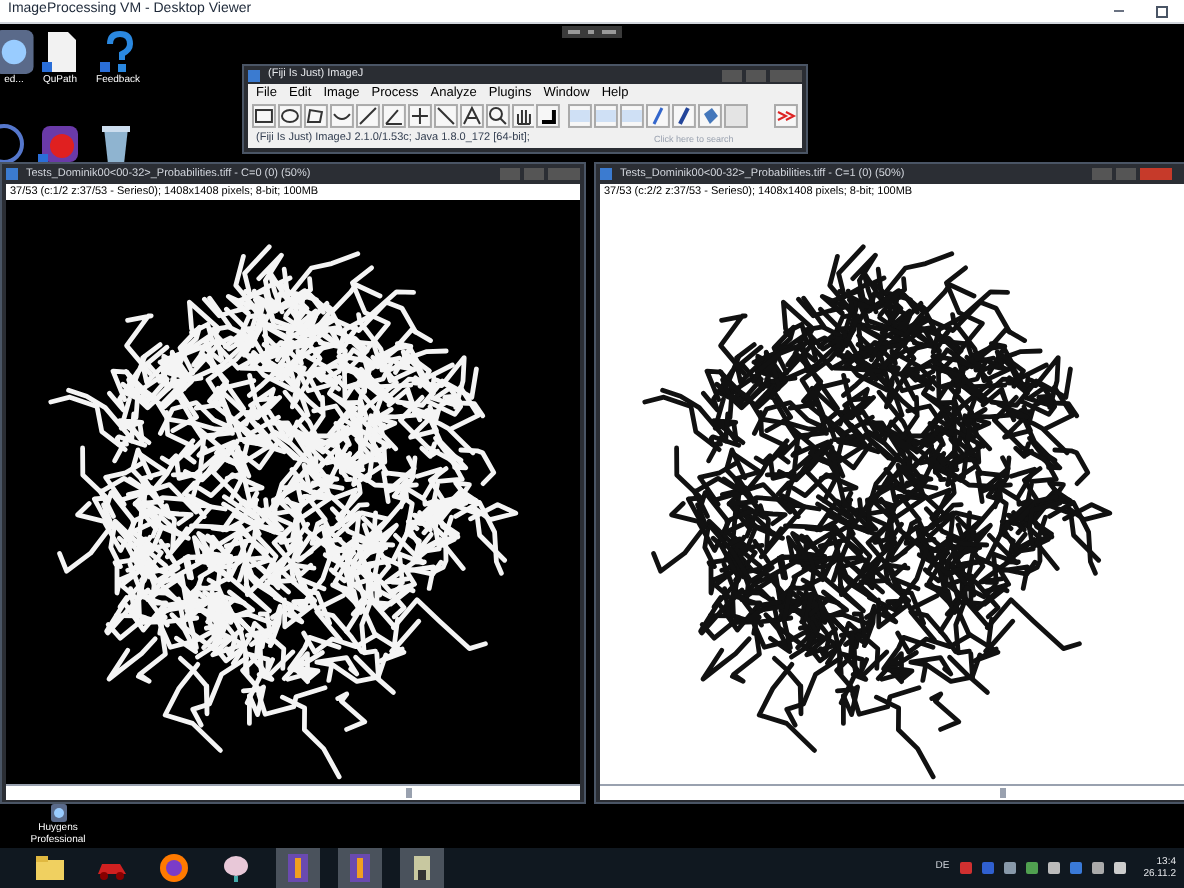 This screenshot has height=888, width=1184. I want to click on angle-tool-icon, so click(393, 116).